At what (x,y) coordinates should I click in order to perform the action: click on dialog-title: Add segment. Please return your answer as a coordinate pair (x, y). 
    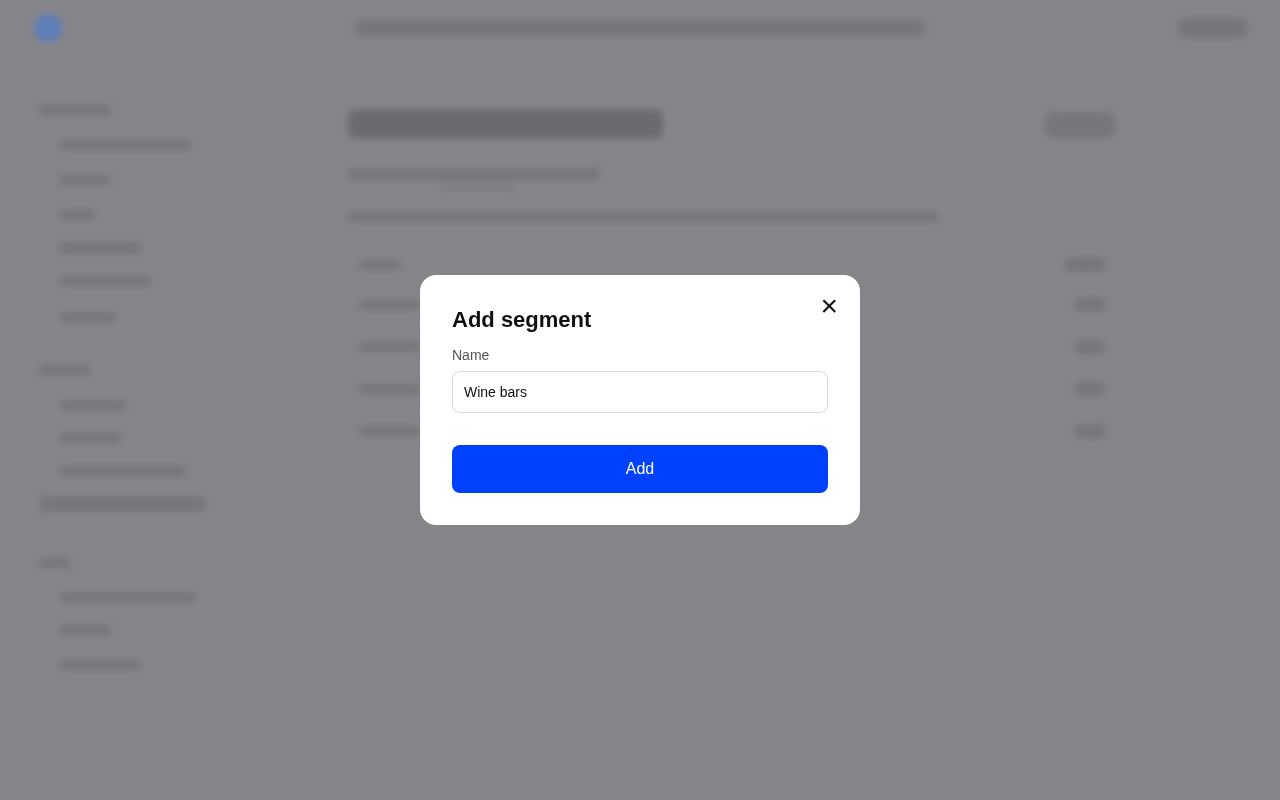
    Looking at the image, I should click on (522, 320).